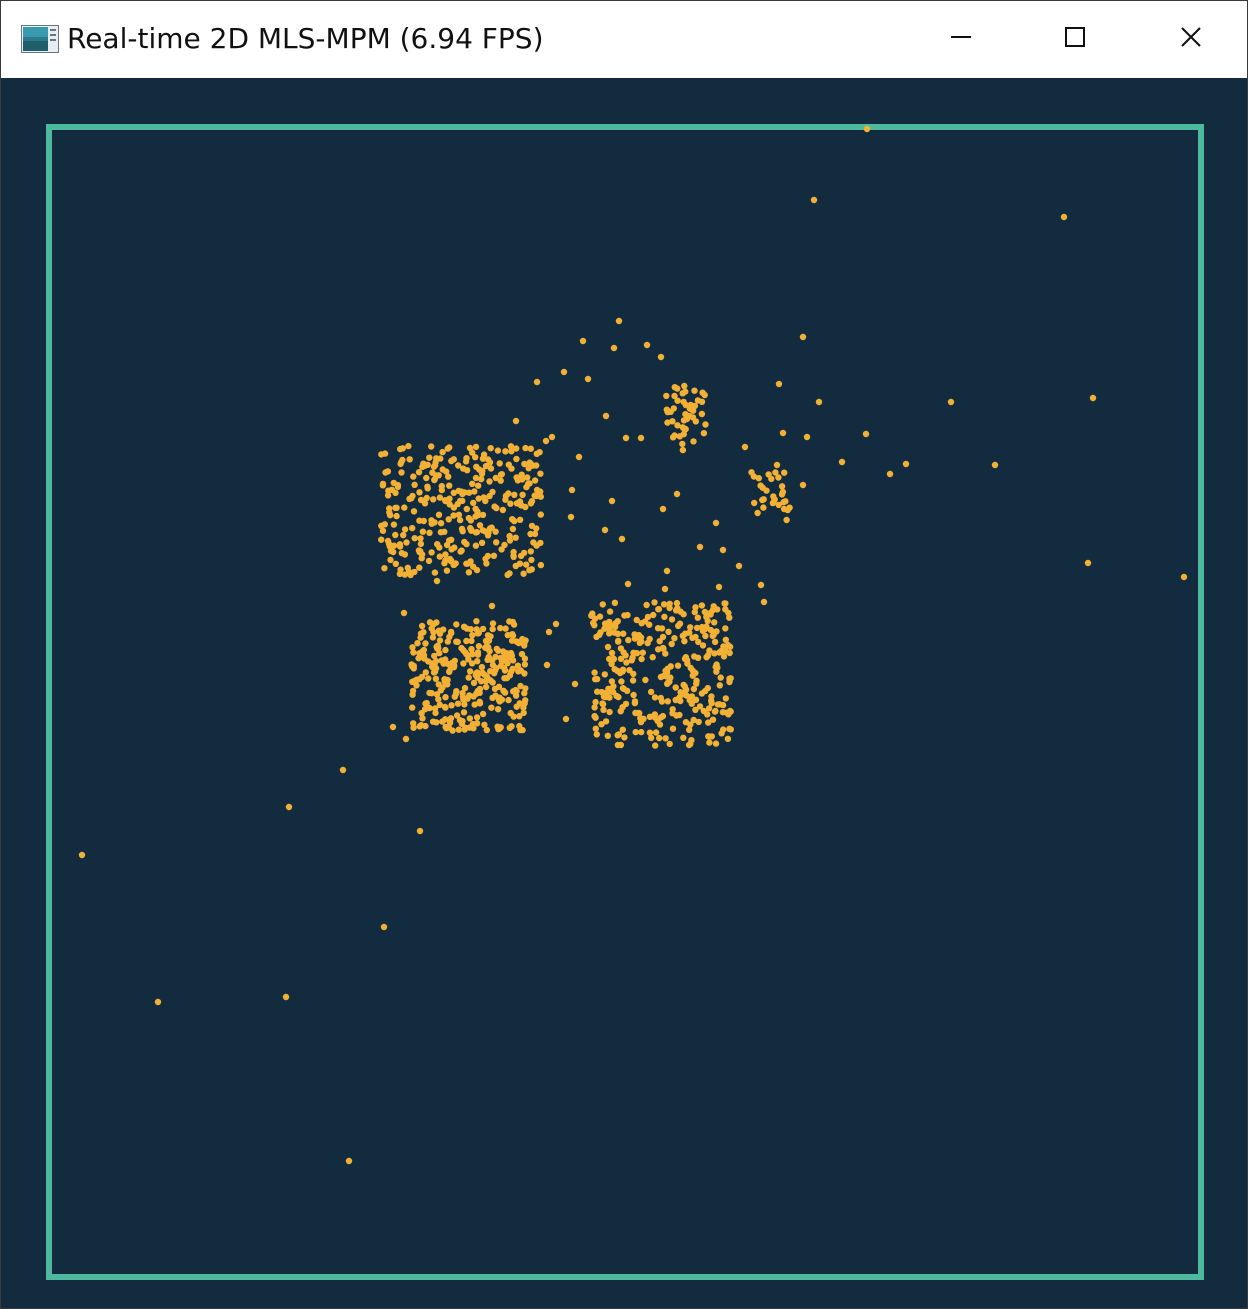  I want to click on close-button, so click(1190, 39).